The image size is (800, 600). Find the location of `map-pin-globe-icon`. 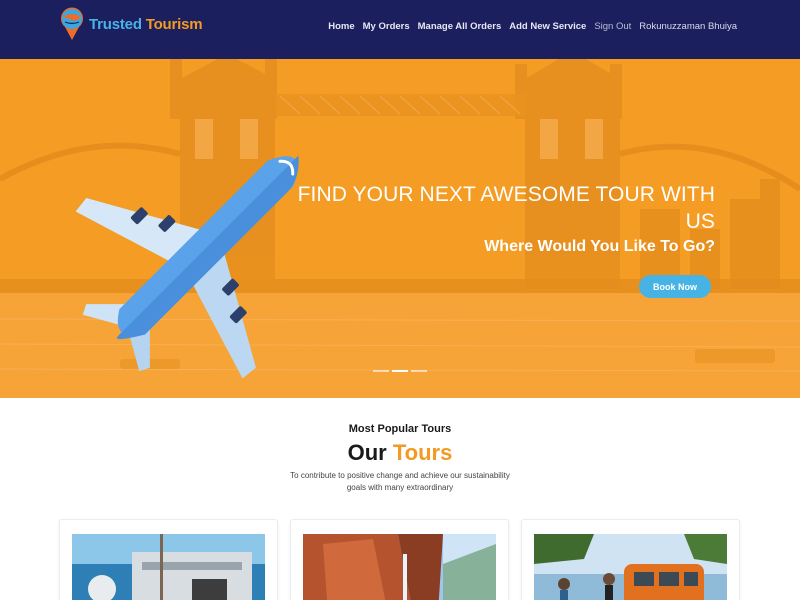

map-pin-globe-icon is located at coordinates (72, 23).